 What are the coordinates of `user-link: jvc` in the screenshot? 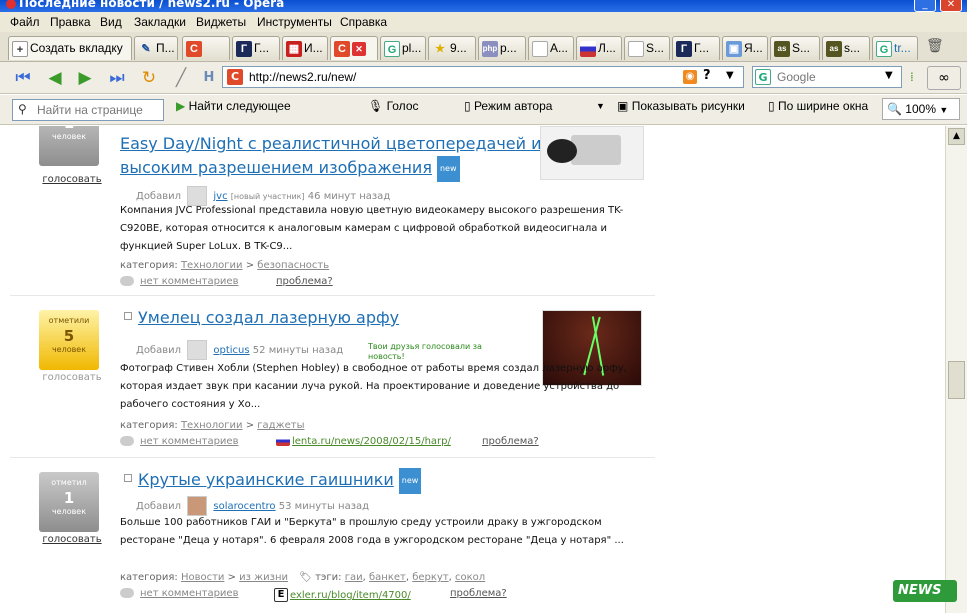 It's located at (220, 196).